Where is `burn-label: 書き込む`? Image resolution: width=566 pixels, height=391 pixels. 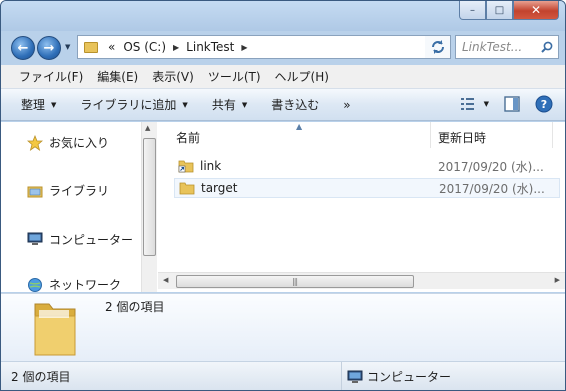 burn-label: 書き込む is located at coordinates (295, 105).